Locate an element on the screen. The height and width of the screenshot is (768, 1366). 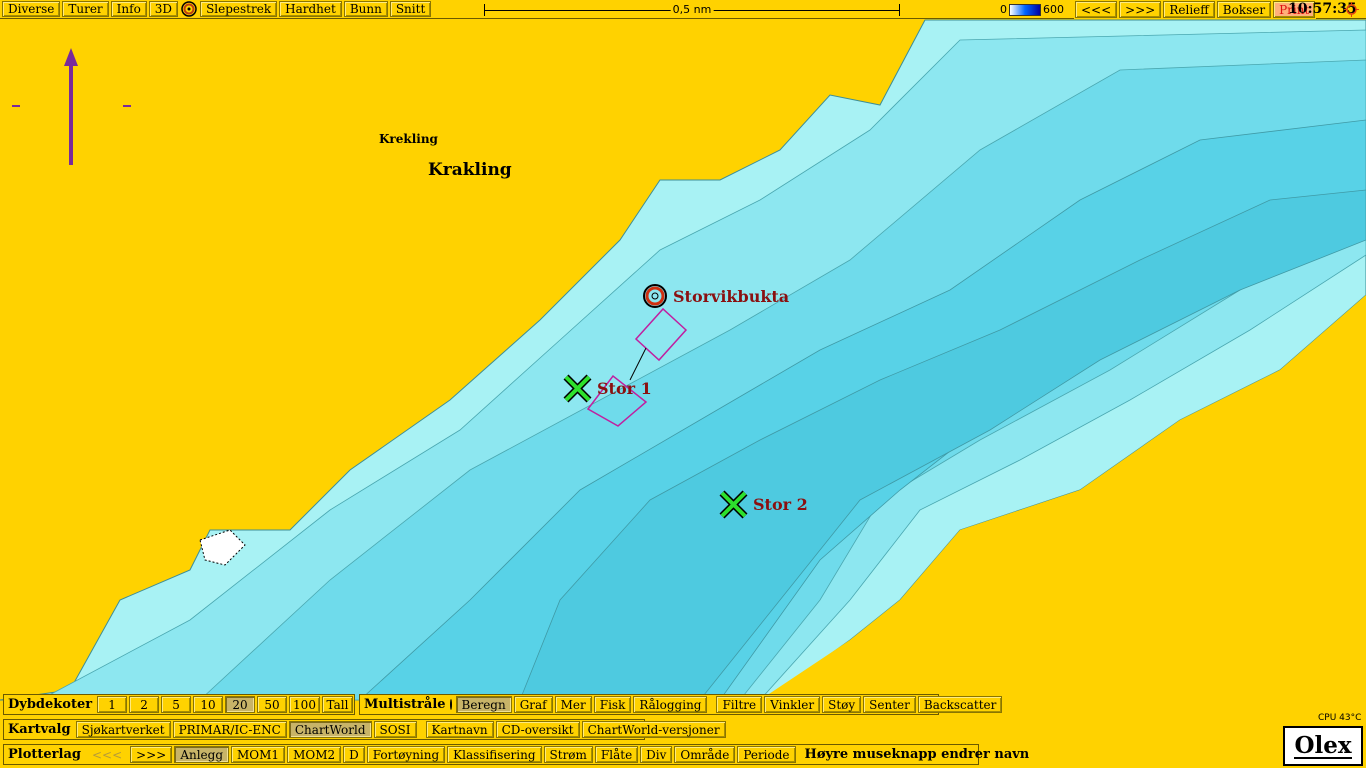
mark-label-stor2: Stor 2 is located at coordinates (780, 504).